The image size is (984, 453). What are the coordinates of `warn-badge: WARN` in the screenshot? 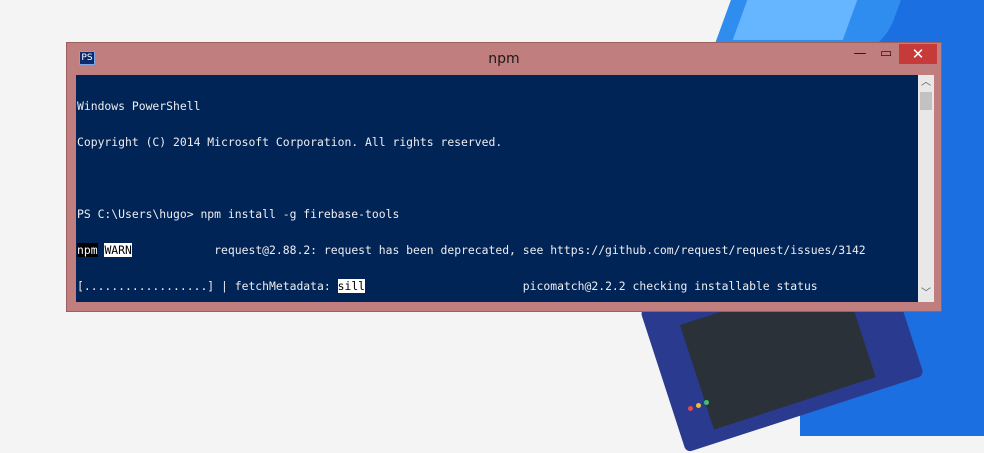 It's located at (118, 250).